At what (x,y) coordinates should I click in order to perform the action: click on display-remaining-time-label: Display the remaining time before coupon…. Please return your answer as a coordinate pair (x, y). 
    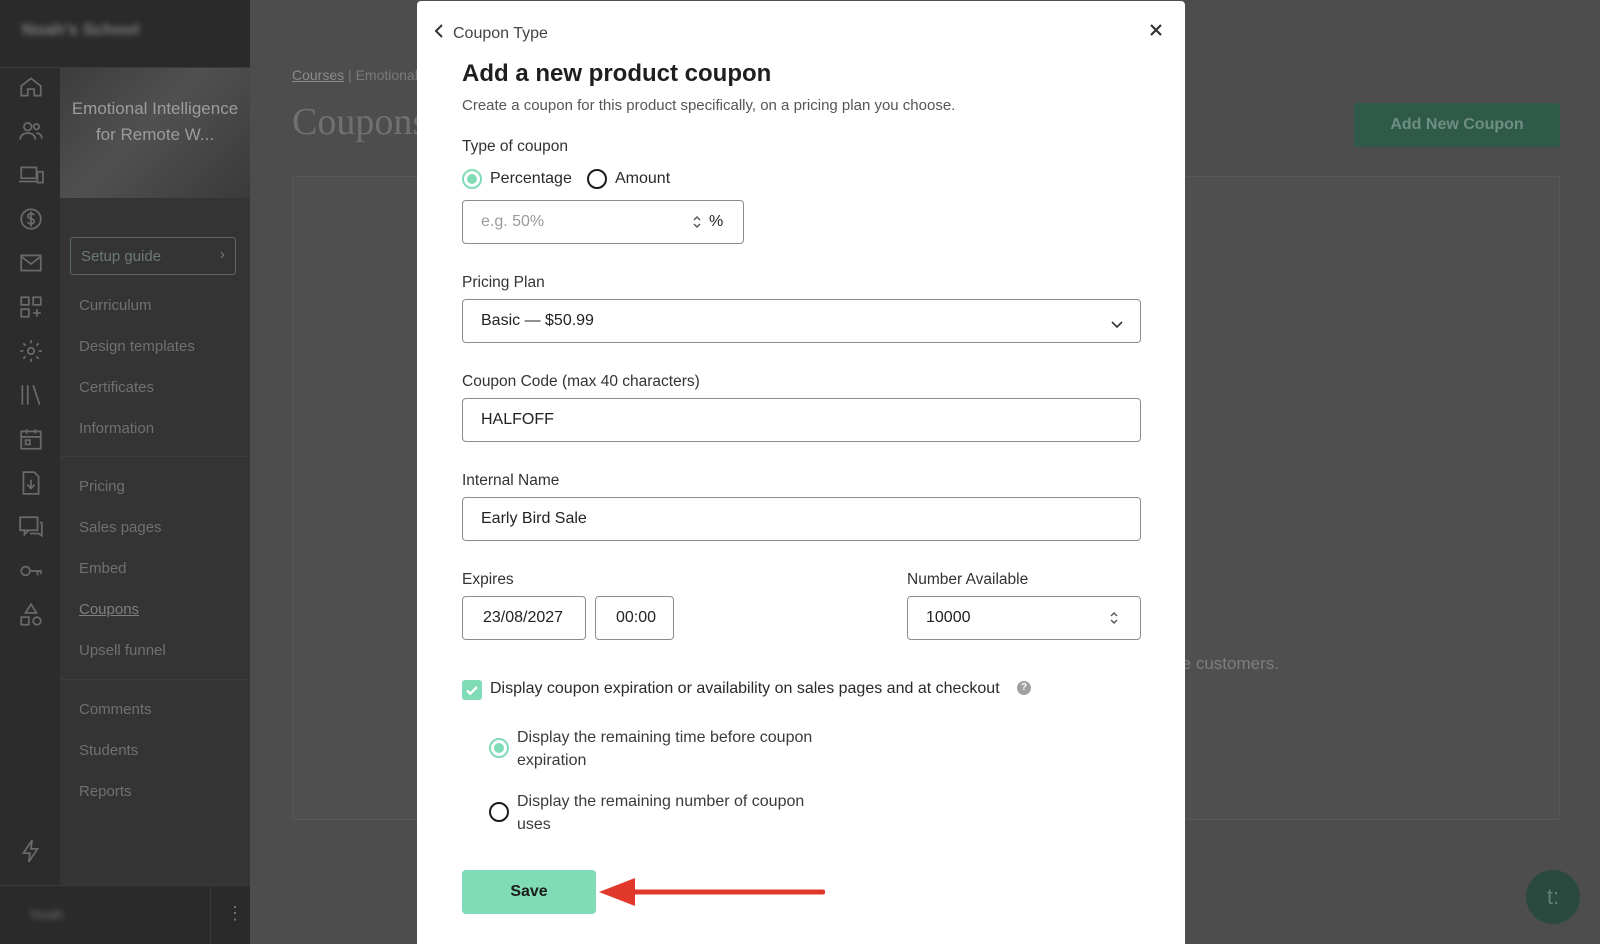
    Looking at the image, I should click on (665, 749).